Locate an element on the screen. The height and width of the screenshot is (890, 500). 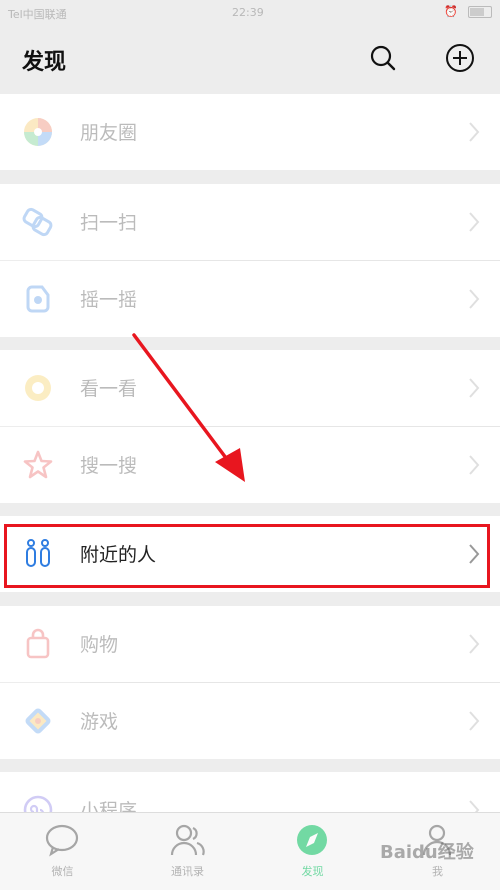
tab-label: 微信 is located at coordinates (62, 871).